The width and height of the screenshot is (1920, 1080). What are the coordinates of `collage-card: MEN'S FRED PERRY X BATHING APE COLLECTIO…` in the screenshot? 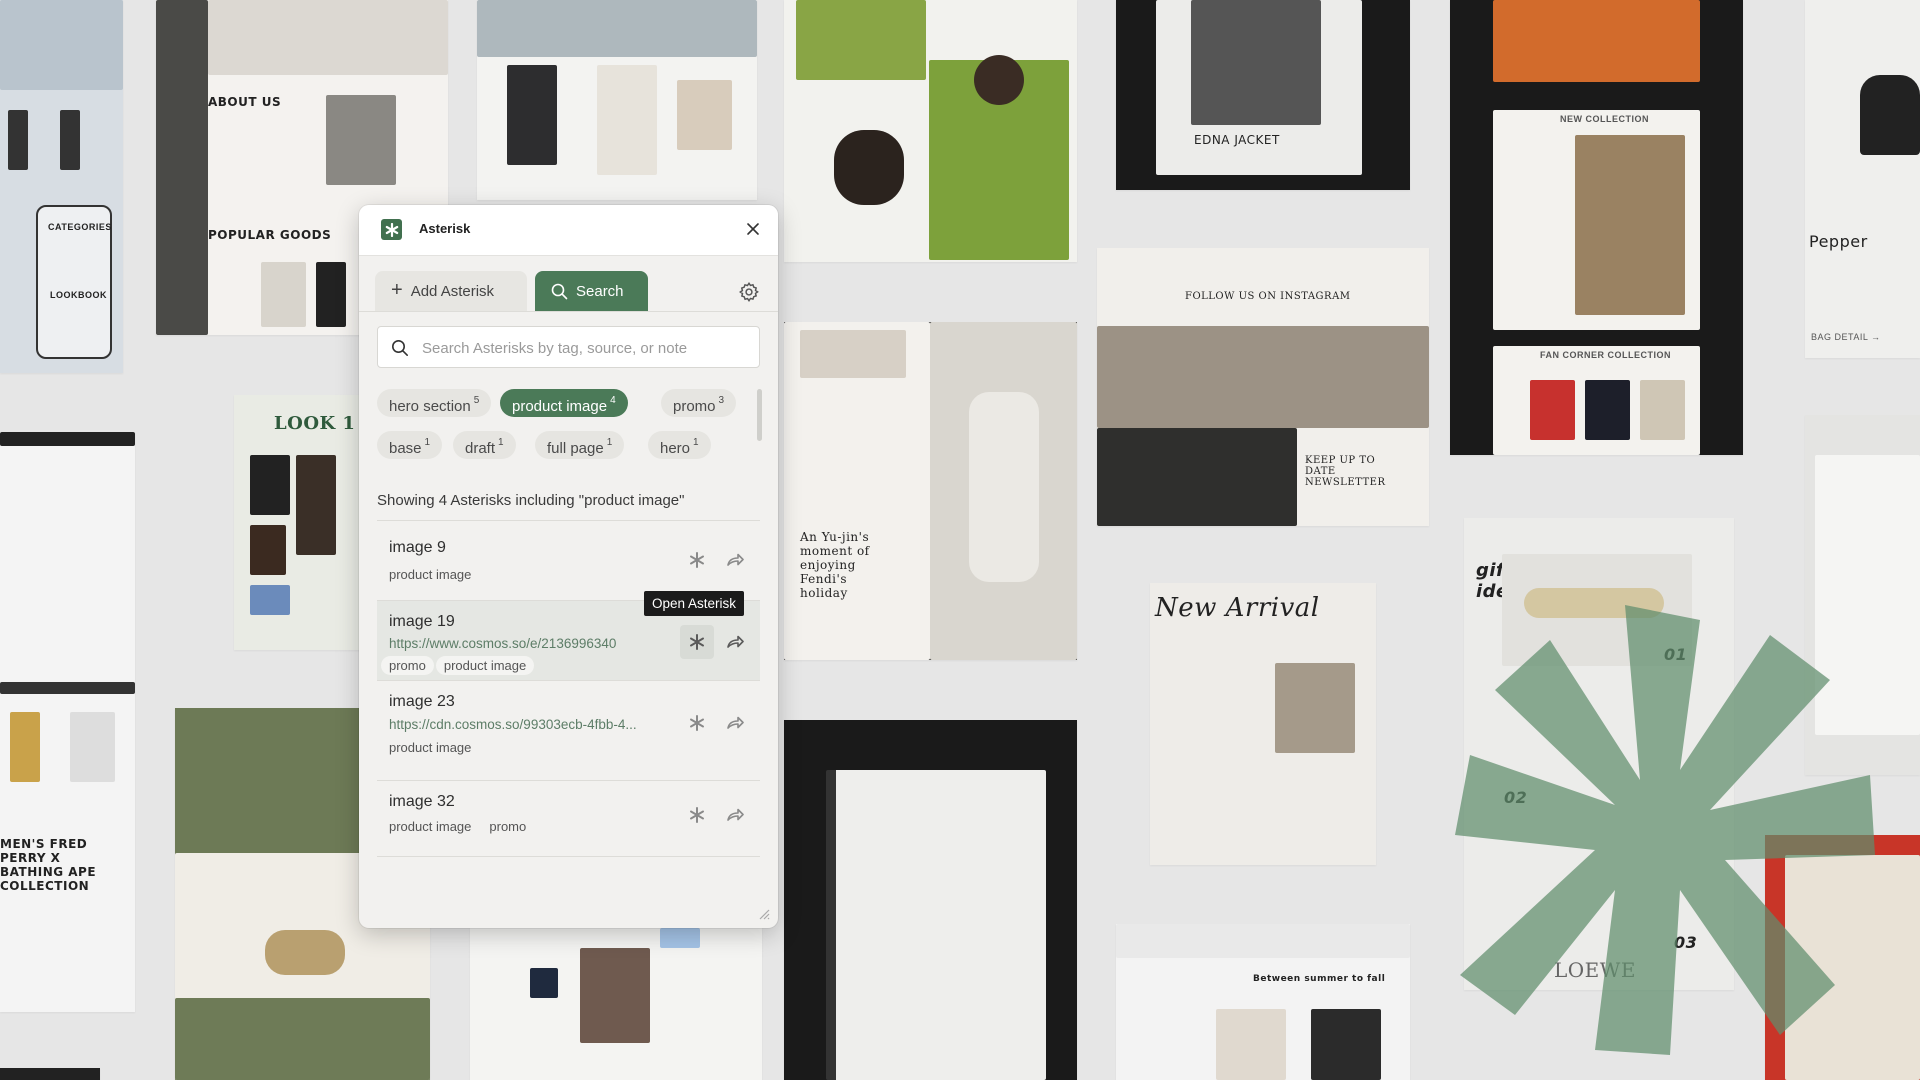 It's located at (67, 722).